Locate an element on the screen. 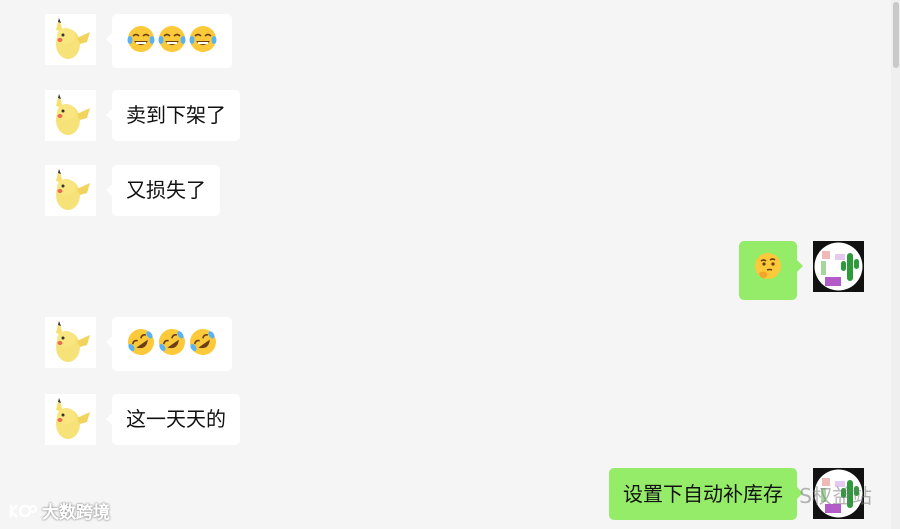 The image size is (900, 529). scrollbar is located at coordinates (895, 264).